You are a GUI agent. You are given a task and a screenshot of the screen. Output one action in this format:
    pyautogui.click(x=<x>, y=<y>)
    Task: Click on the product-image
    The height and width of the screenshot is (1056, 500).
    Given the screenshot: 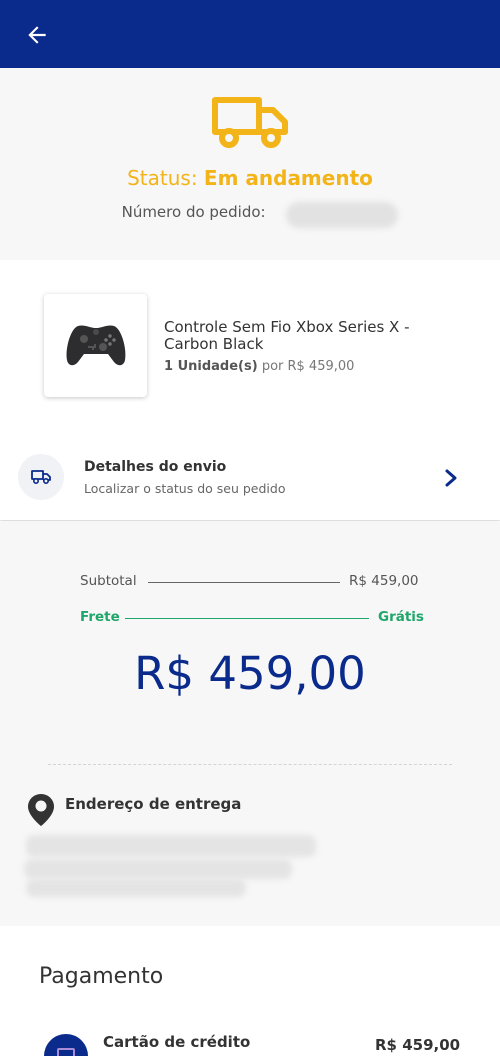 What is the action you would take?
    pyautogui.click(x=95, y=345)
    